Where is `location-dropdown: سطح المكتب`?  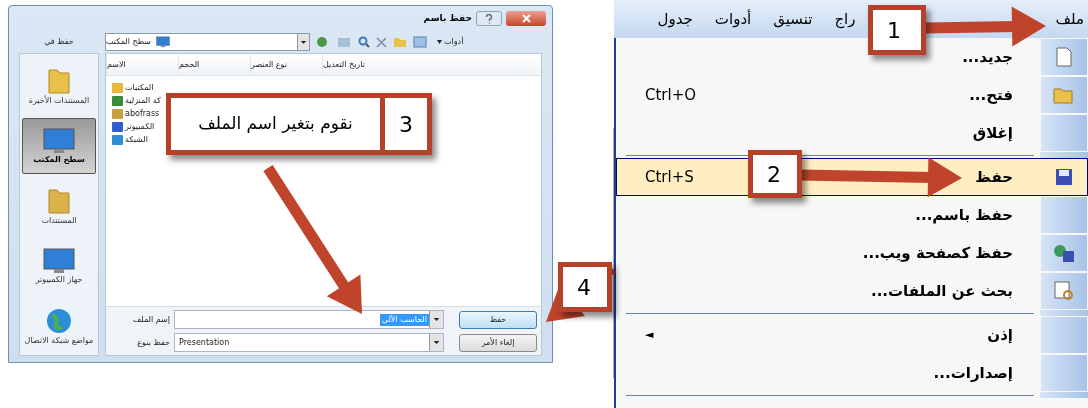 location-dropdown: سطح المكتب is located at coordinates (207, 42).